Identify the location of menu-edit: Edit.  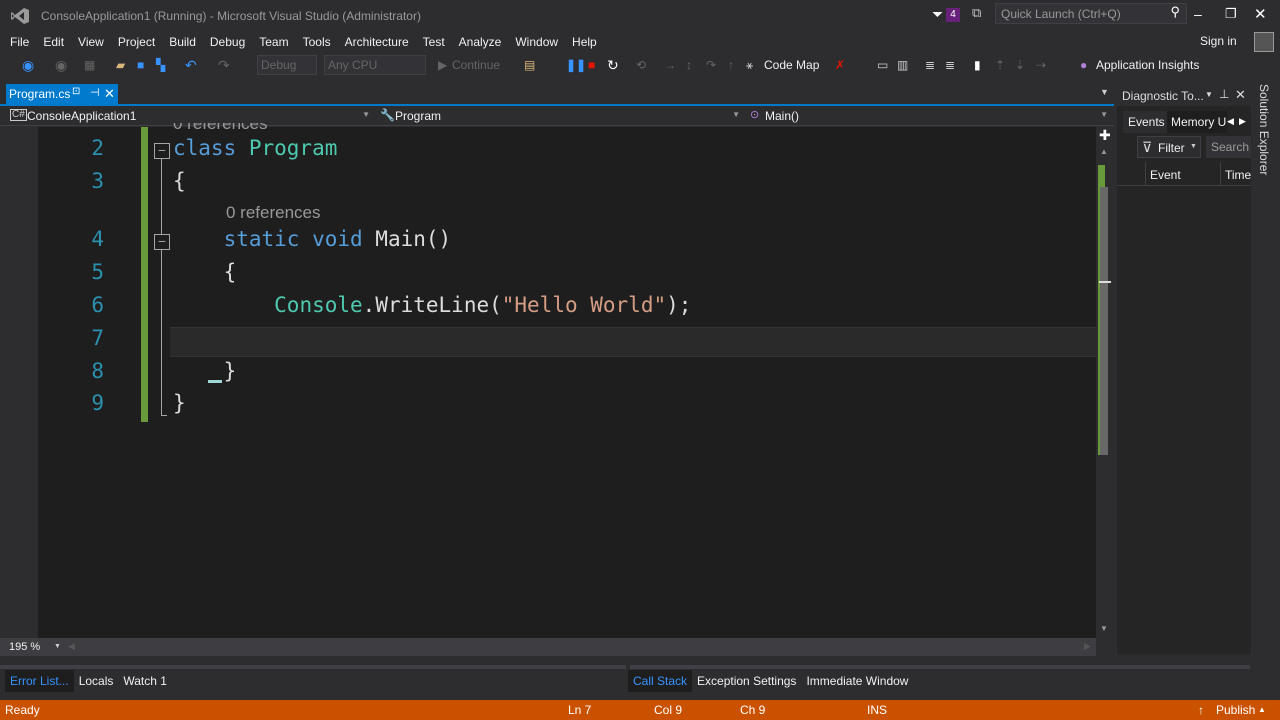
(53, 42).